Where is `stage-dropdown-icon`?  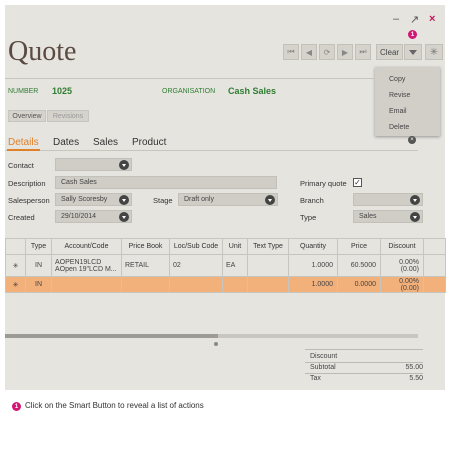 stage-dropdown-icon is located at coordinates (270, 200).